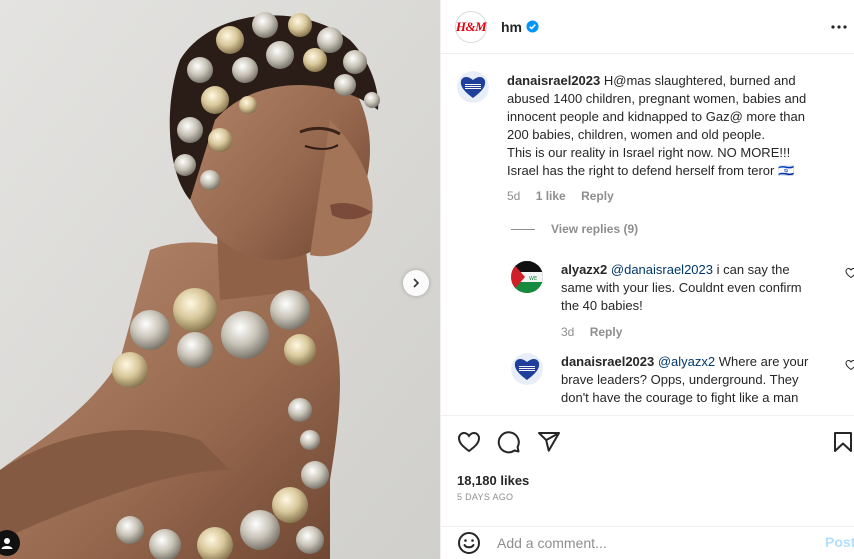 This screenshot has width=854, height=559. Describe the element at coordinates (551, 196) in the screenshot. I see `comment-likes: 1 like` at that location.